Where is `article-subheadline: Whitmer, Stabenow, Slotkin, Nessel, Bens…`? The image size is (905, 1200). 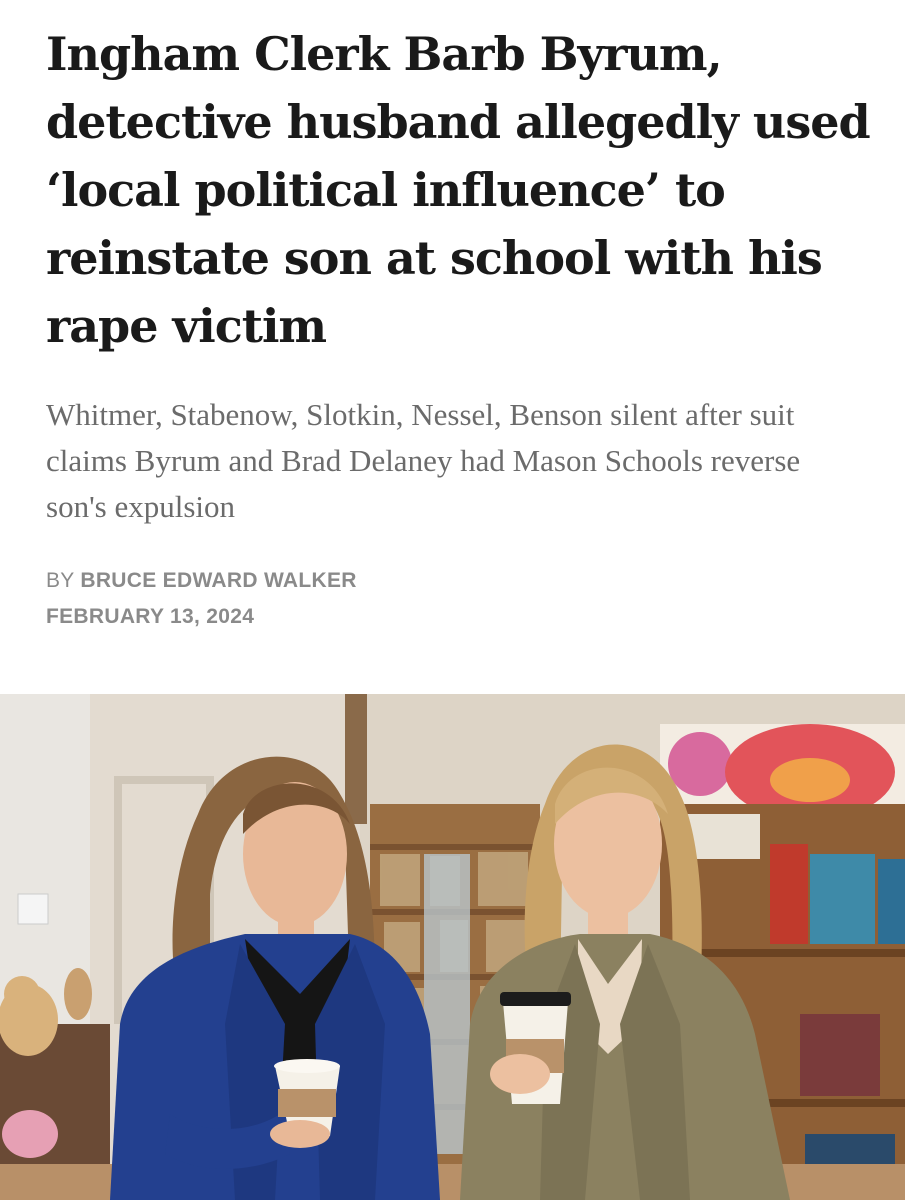 article-subheadline: Whitmer, Stabenow, Slotkin, Nessel, Bens… is located at coordinates (423, 460).